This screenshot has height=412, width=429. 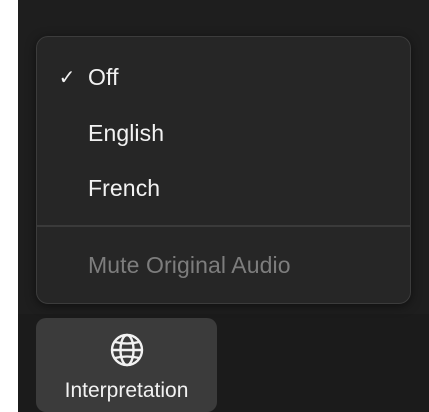 What do you see at coordinates (126, 132) in the screenshot?
I see `menu-item-label: English` at bounding box center [126, 132].